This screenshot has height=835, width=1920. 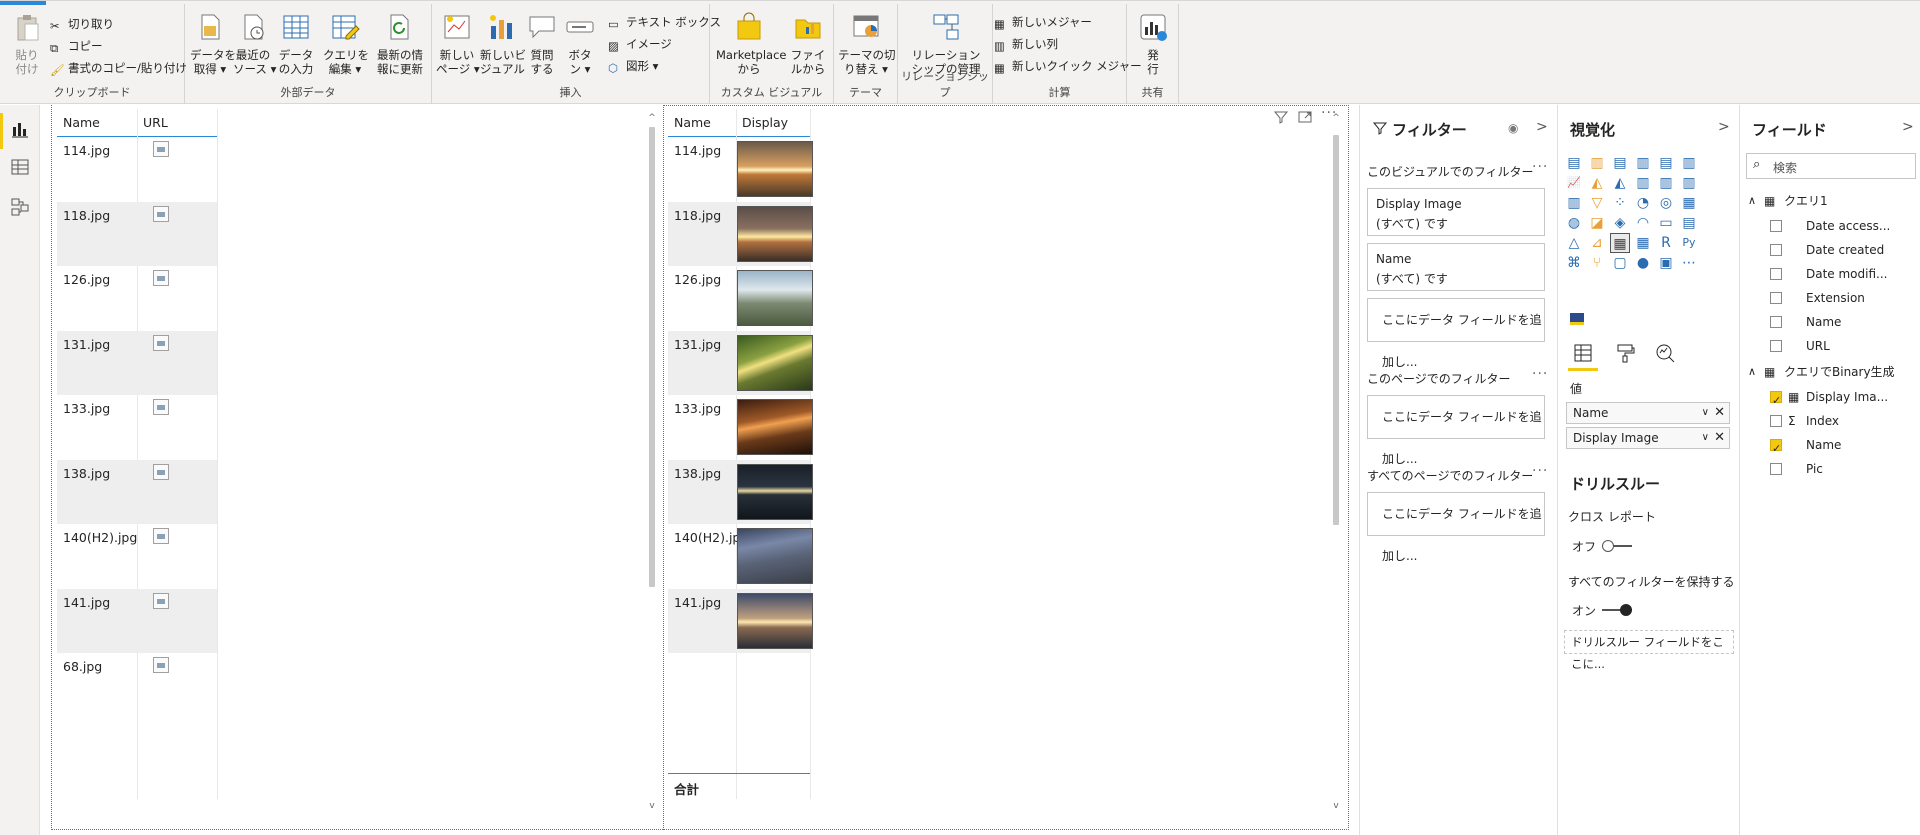 What do you see at coordinates (1689, 223) in the screenshot?
I see `multi-row-card-icon: ▤` at bounding box center [1689, 223].